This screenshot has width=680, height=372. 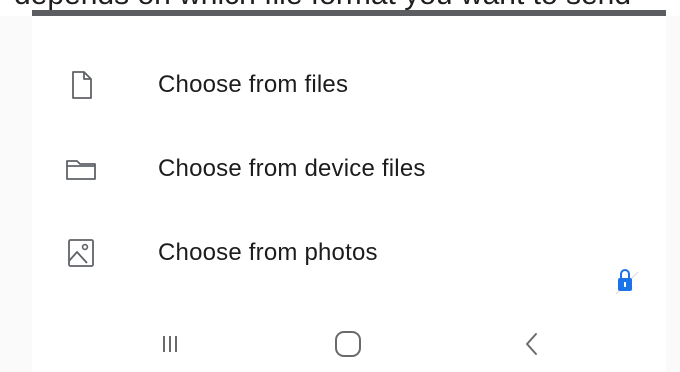 I want to click on folder-icon, so click(x=81, y=169).